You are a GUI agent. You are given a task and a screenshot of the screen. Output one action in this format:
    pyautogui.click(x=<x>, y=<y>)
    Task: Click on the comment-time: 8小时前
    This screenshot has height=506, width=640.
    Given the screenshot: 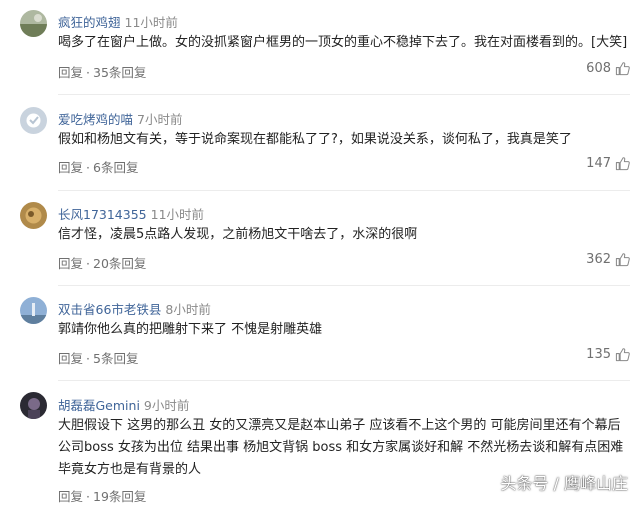 What is the action you would take?
    pyautogui.click(x=188, y=309)
    